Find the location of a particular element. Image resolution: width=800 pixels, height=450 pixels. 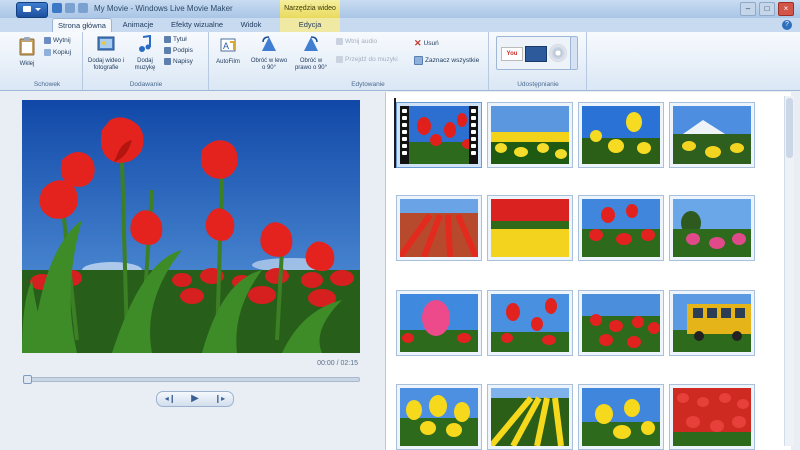

add-music-icon is located at coordinates (145, 43).